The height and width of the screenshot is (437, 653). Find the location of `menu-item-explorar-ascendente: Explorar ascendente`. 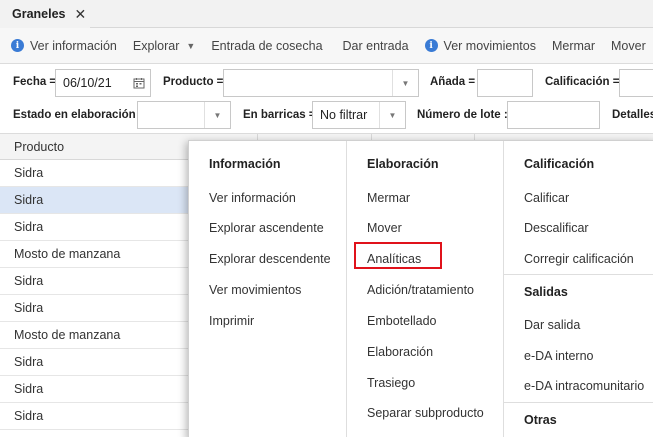

menu-item-explorar-ascendente: Explorar ascendente is located at coordinates (266, 228).